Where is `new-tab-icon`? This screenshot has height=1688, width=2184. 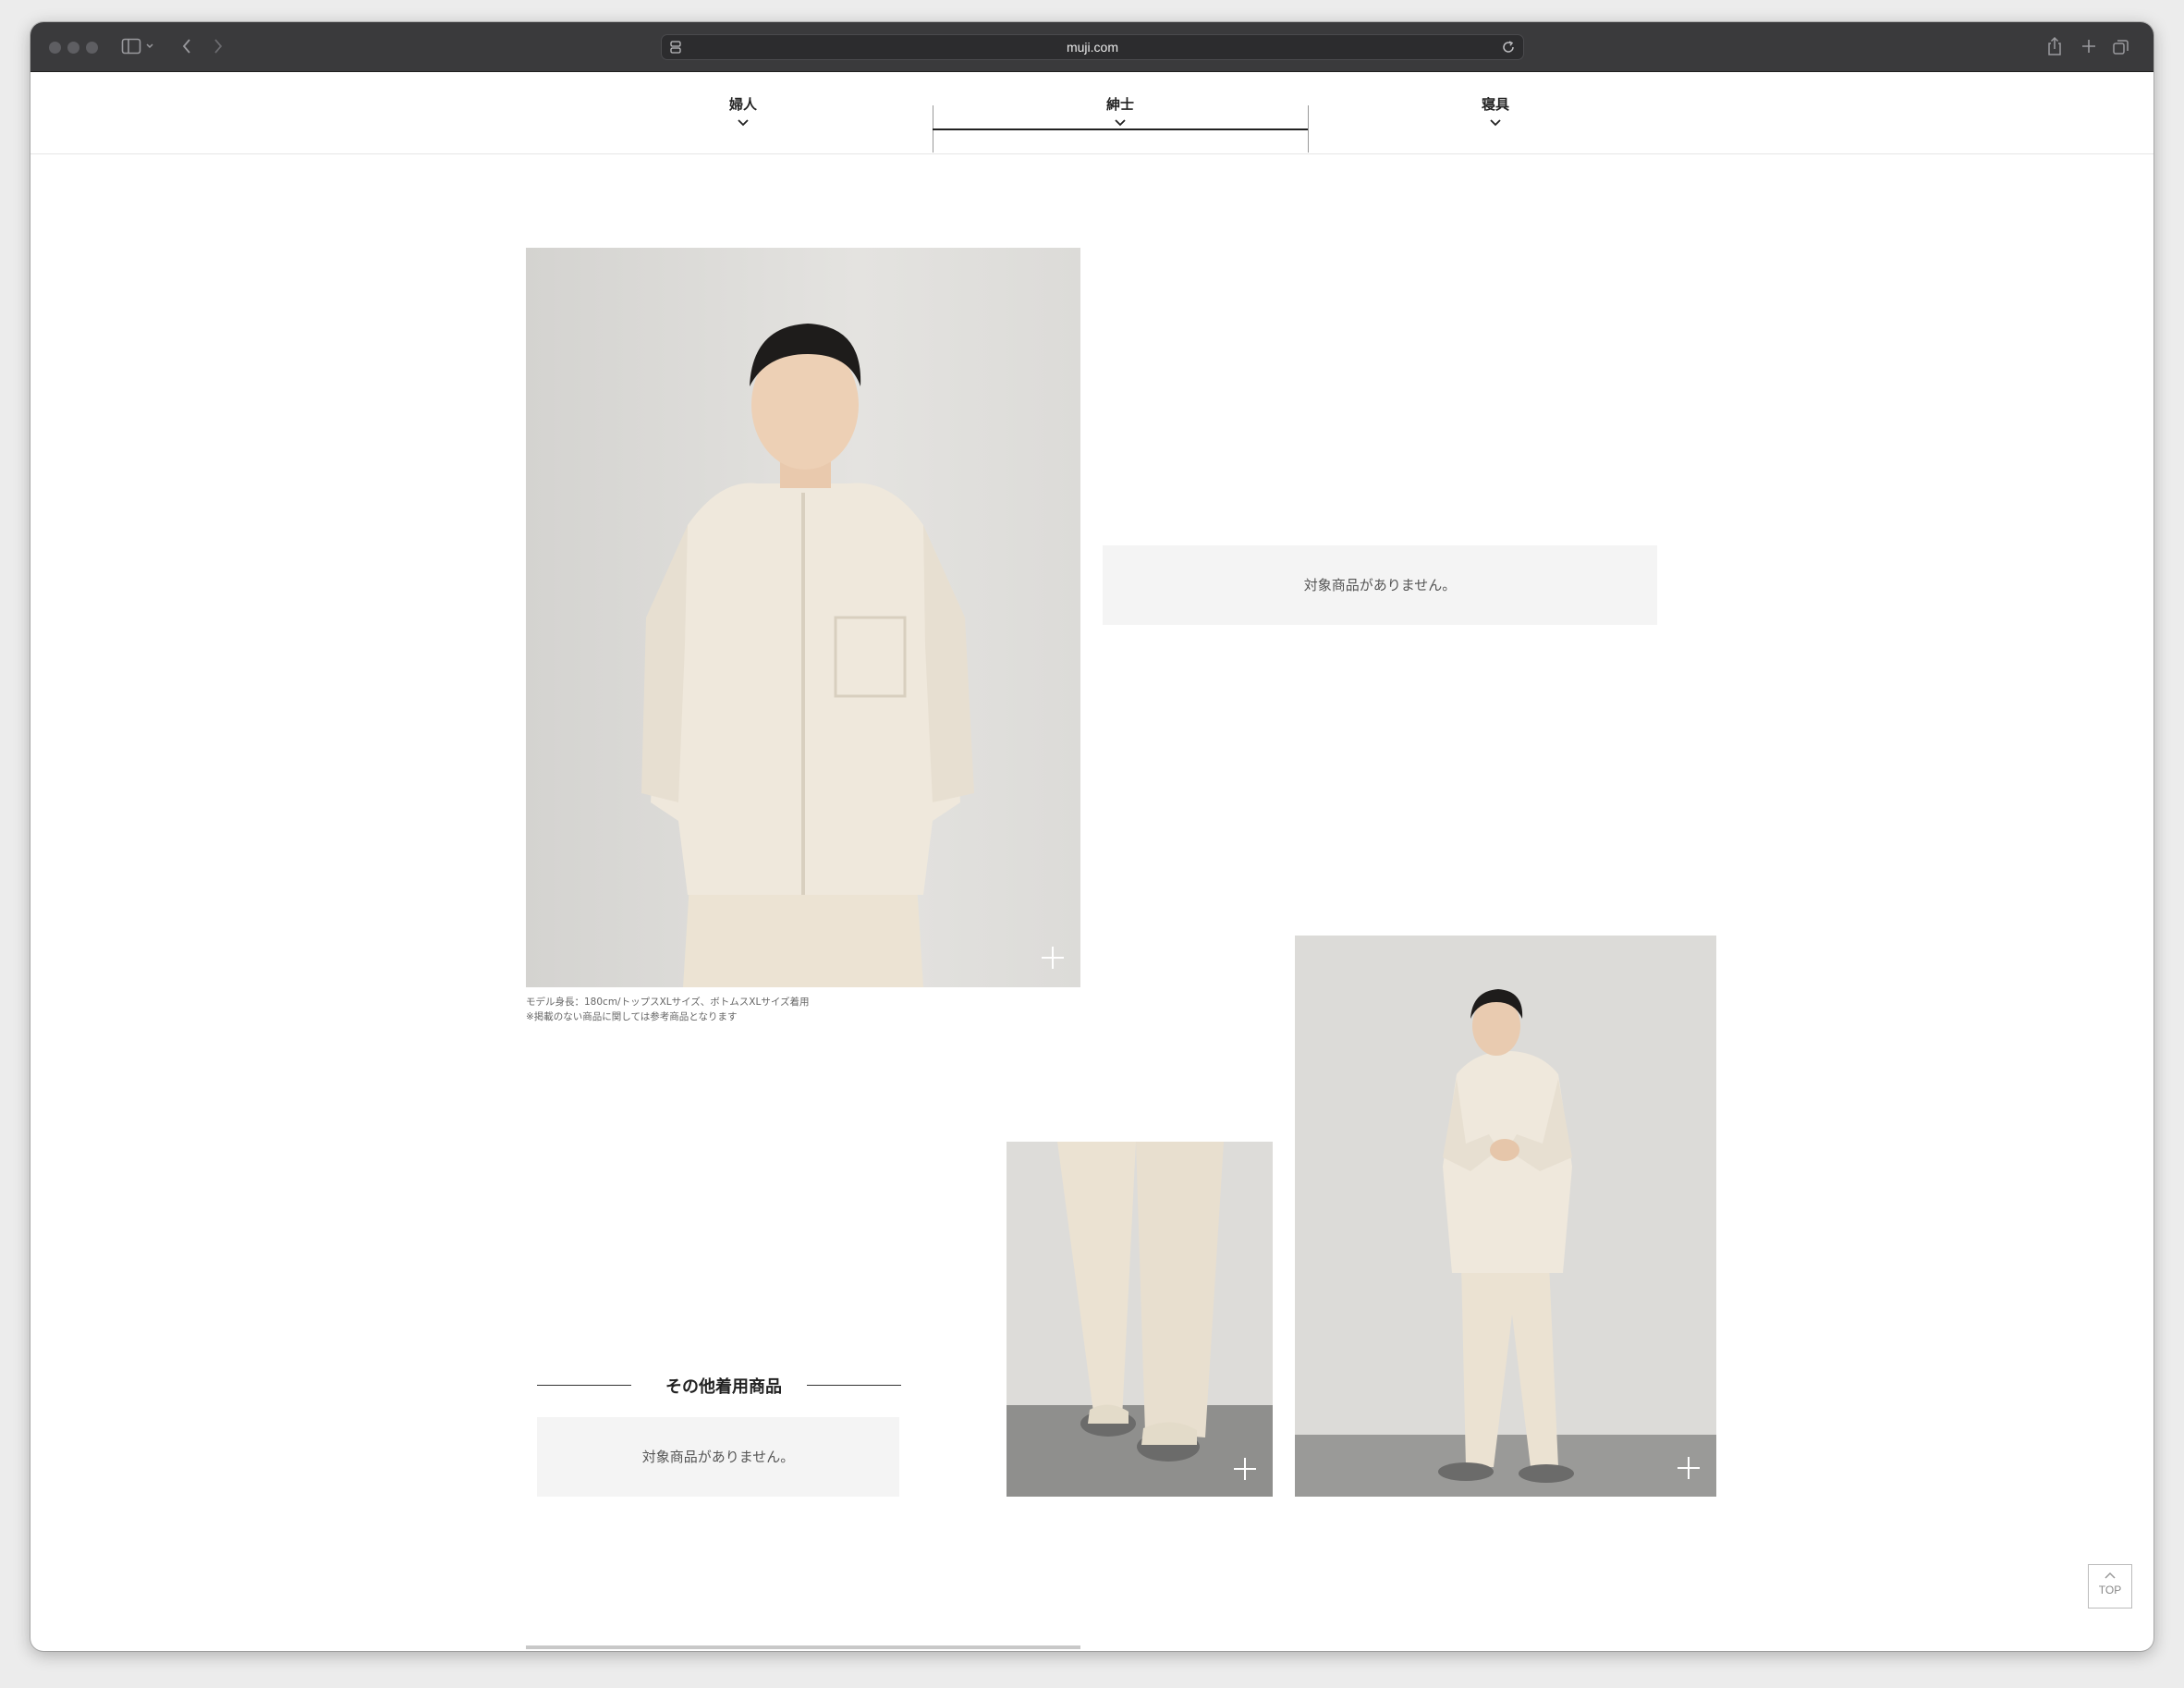 new-tab-icon is located at coordinates (2088, 46).